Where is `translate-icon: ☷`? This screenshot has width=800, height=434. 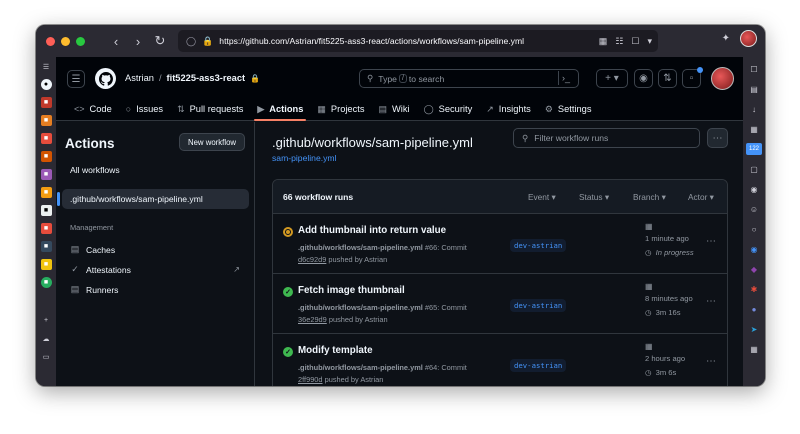 translate-icon: ☷ is located at coordinates (619, 41).